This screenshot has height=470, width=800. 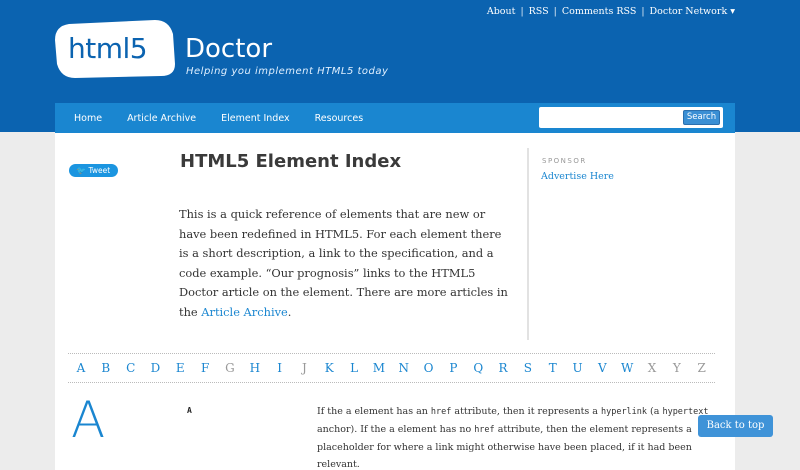 I want to click on alphabet-letter-z: Z, so click(x=701, y=368).